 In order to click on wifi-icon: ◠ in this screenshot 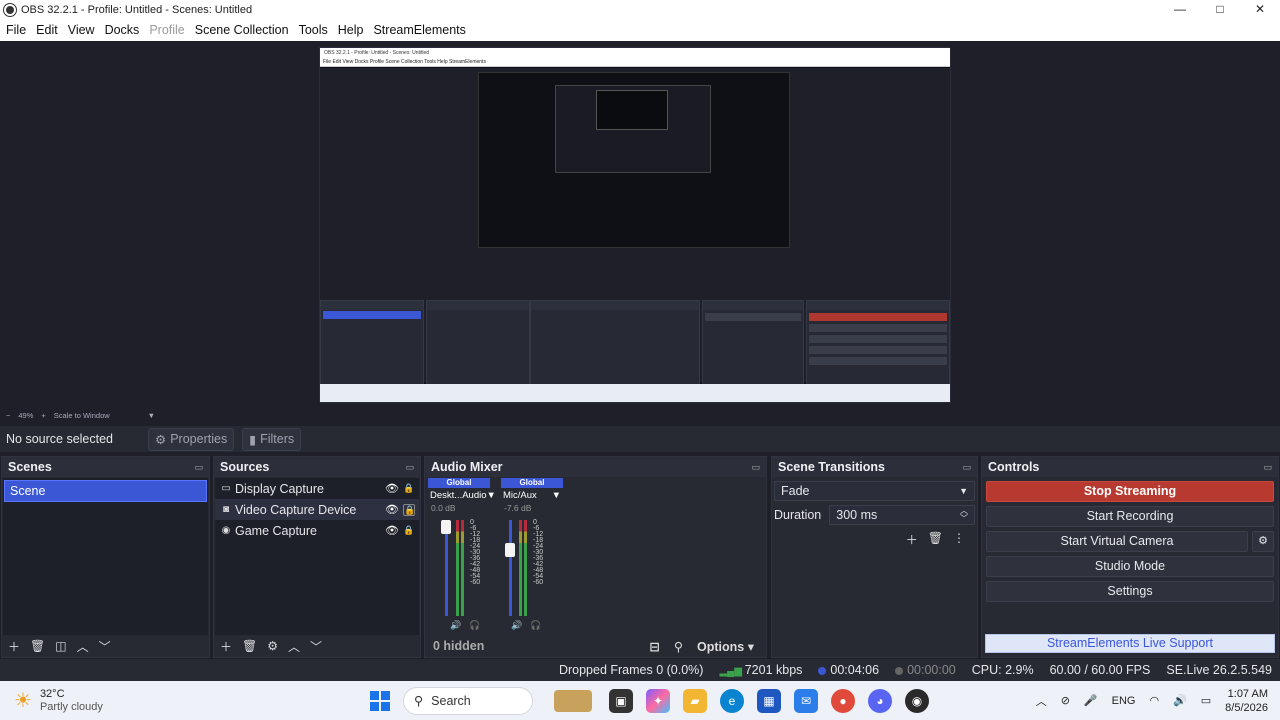, I will do `click(1154, 700)`.